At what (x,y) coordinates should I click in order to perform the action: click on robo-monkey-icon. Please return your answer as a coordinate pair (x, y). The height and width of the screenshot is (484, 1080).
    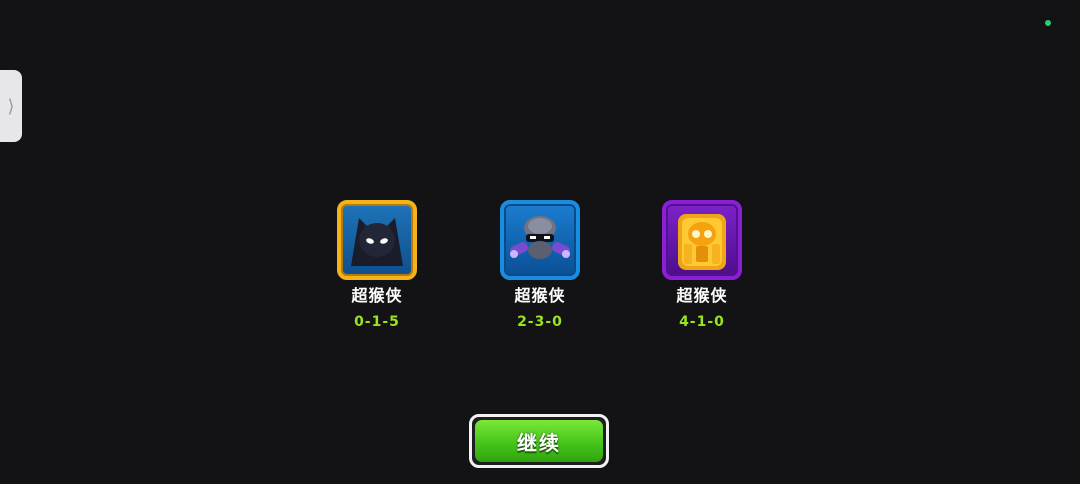
    Looking at the image, I should click on (540, 237).